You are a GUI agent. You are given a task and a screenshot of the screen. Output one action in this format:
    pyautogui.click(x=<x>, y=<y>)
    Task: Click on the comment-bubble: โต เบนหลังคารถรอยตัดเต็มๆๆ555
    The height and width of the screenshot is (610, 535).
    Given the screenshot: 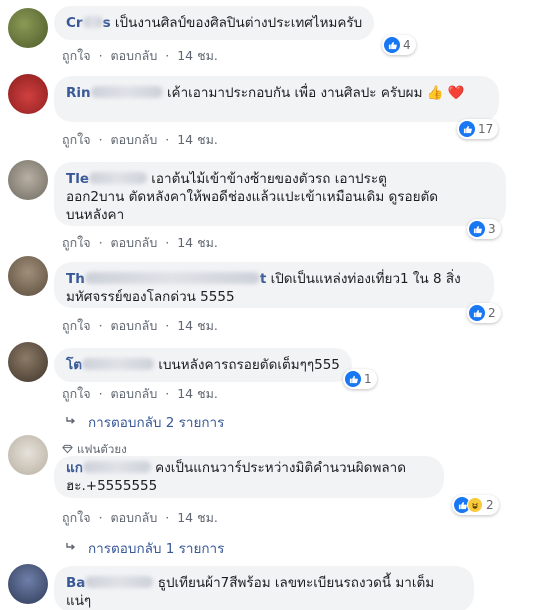 What is the action you would take?
    pyautogui.click(x=203, y=365)
    